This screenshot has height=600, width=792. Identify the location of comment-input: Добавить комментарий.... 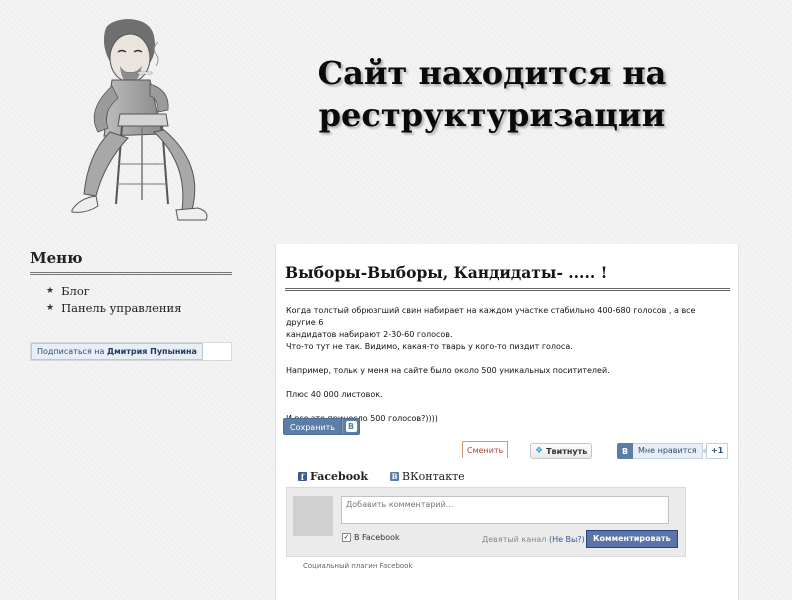
(505, 510).